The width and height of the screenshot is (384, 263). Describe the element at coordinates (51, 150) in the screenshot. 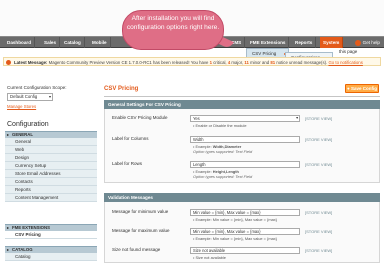

I see `sidebar-item-web: Web` at that location.